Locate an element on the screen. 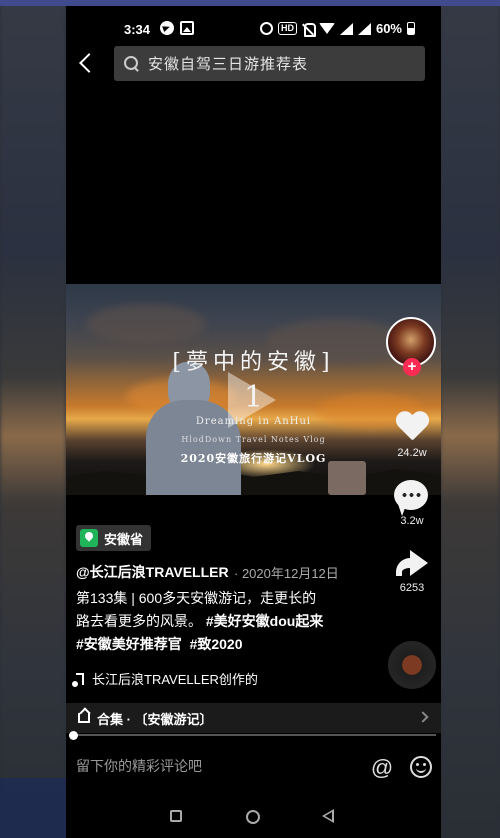  music-info: 长江后浪TRAVELLER创作的 is located at coordinates (165, 678).